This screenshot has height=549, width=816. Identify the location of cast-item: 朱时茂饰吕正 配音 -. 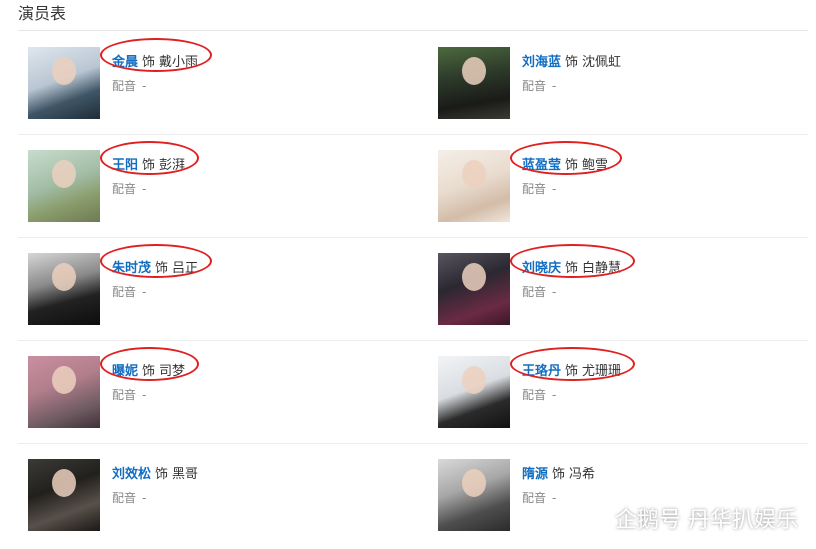
(218, 293).